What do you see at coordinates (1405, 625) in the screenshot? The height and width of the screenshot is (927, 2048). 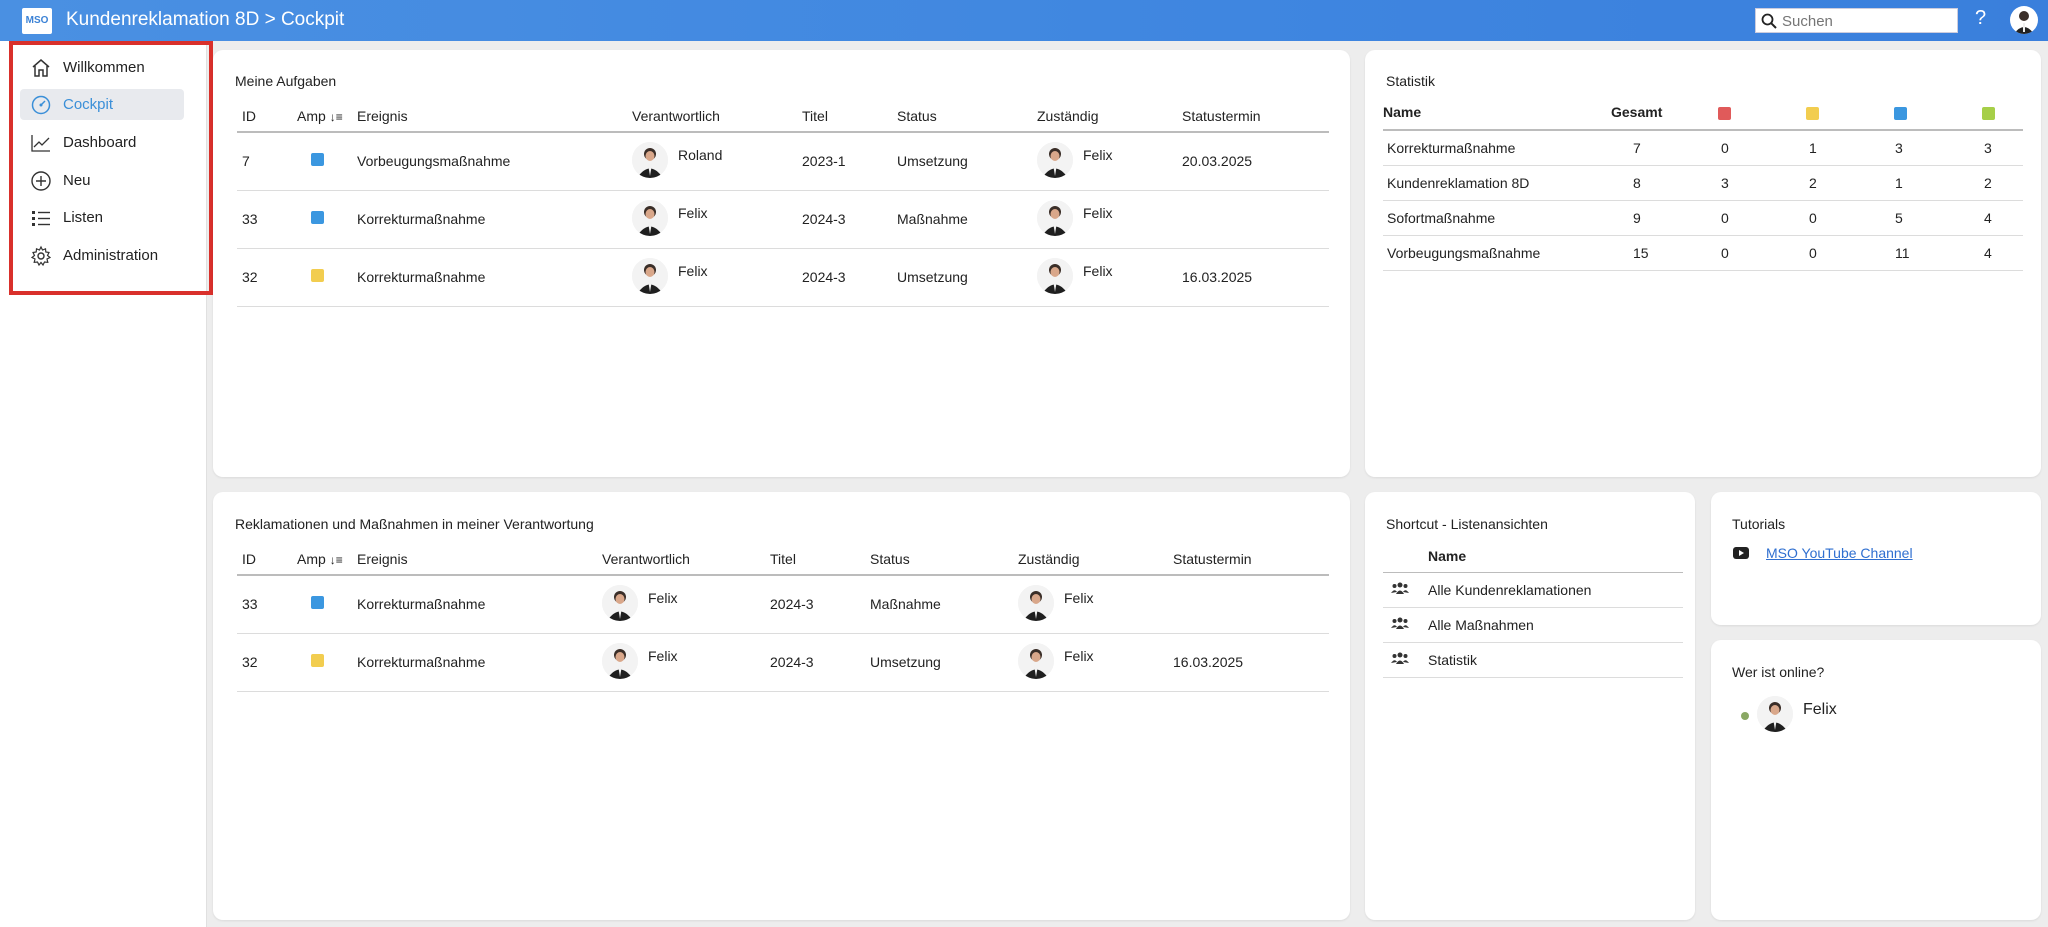 I see `shortcut-icon-cell` at bounding box center [1405, 625].